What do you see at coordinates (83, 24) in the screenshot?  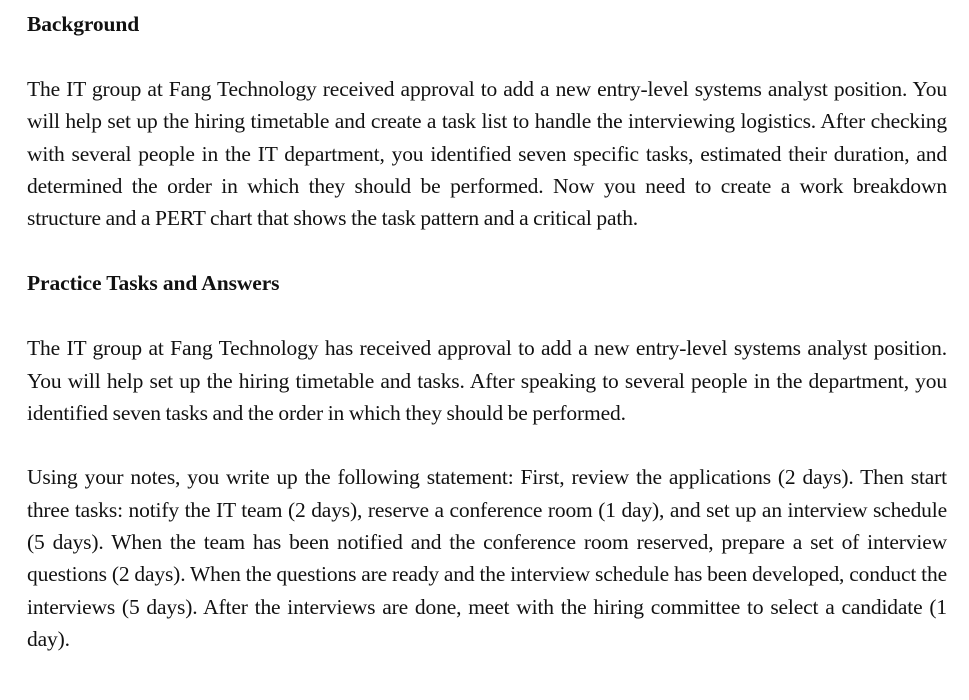 I see `background-heading: Background` at bounding box center [83, 24].